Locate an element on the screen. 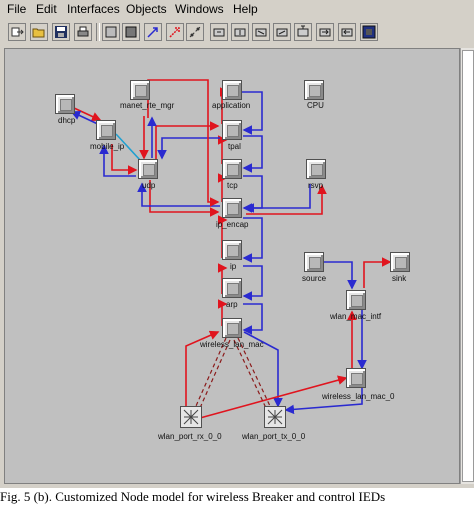 The height and width of the screenshot is (507, 474). radio-receiver-icon is located at coordinates (191, 417).